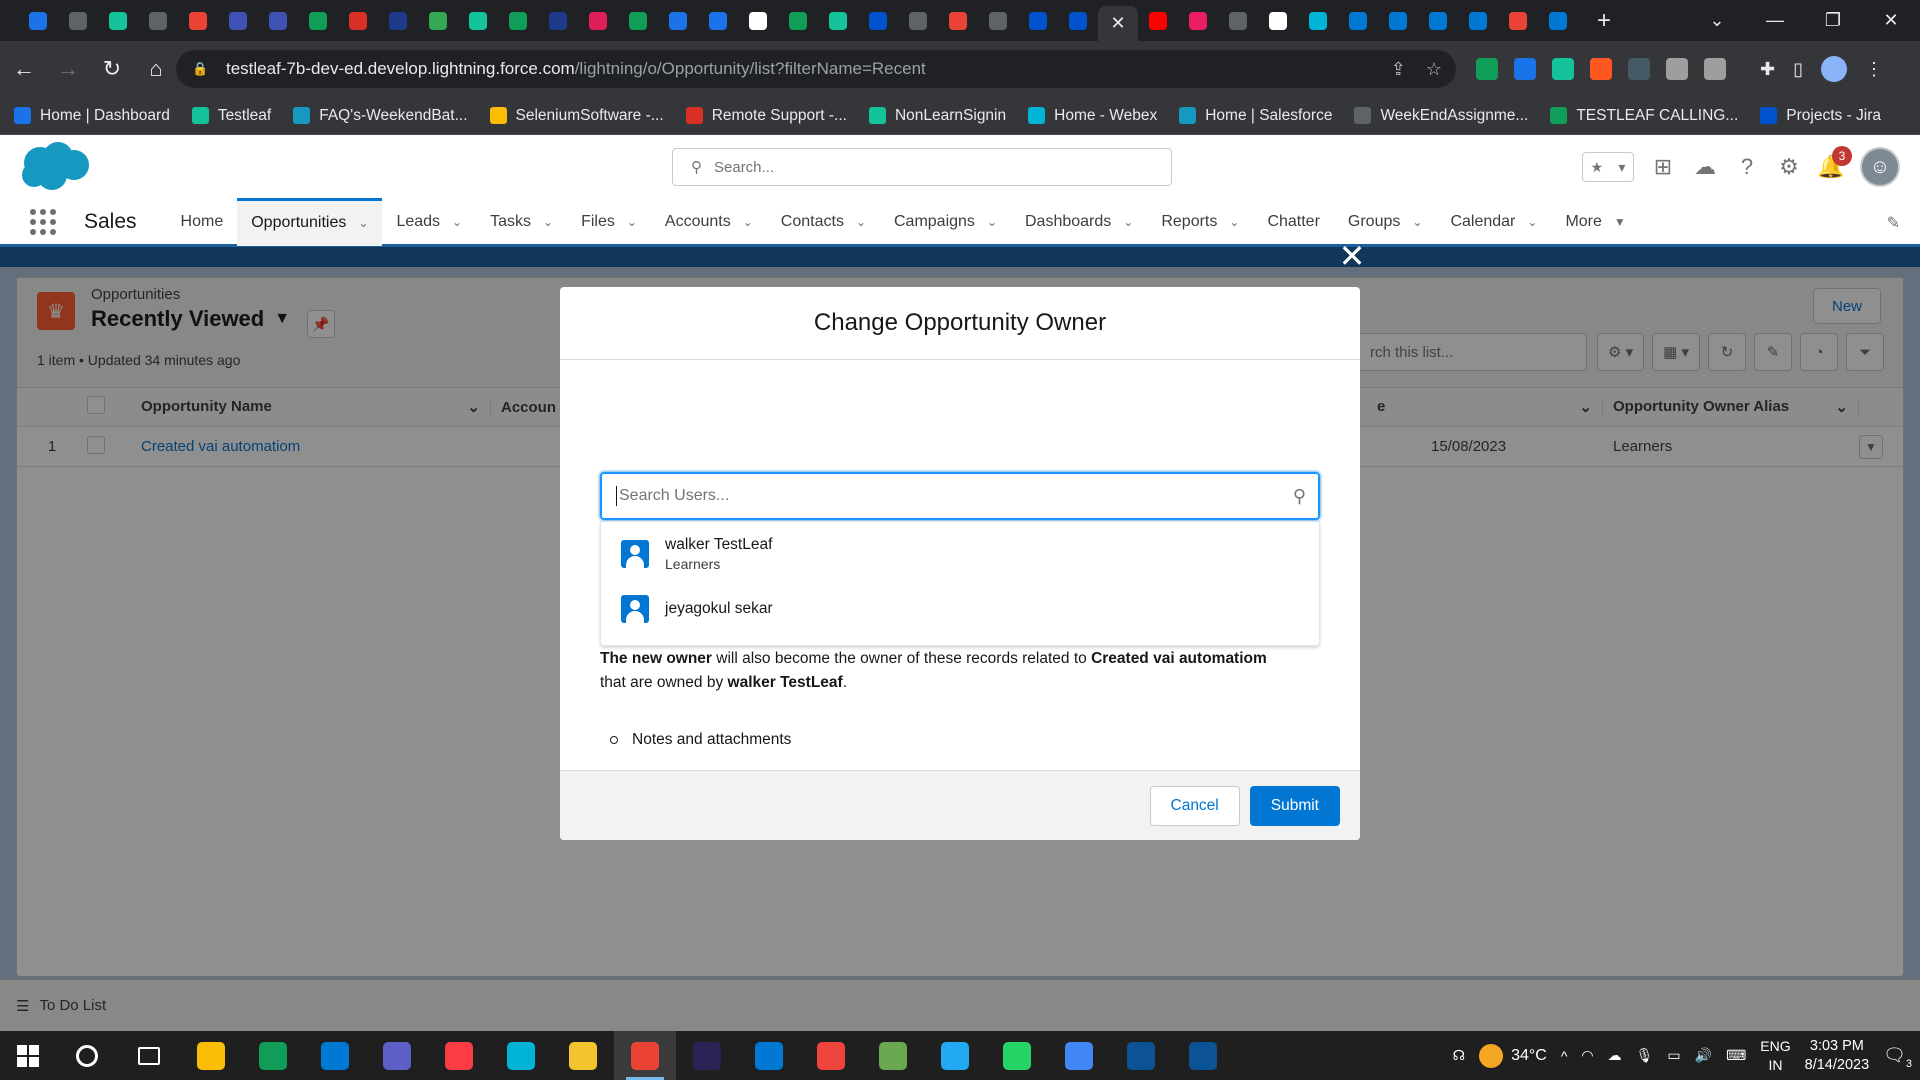 The image size is (1920, 1080). I want to click on help-icon: ?, so click(1747, 167).